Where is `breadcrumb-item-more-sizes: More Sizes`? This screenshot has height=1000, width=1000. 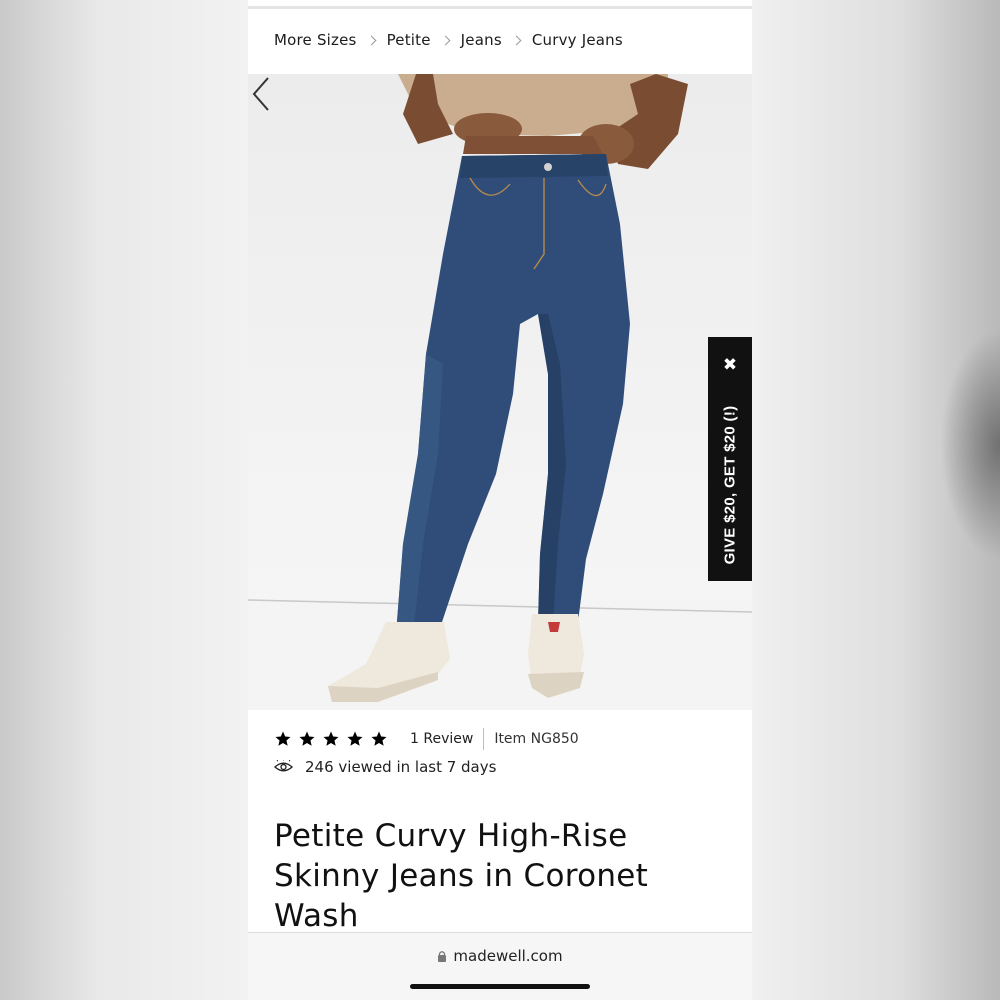 breadcrumb-item-more-sizes: More Sizes is located at coordinates (315, 40).